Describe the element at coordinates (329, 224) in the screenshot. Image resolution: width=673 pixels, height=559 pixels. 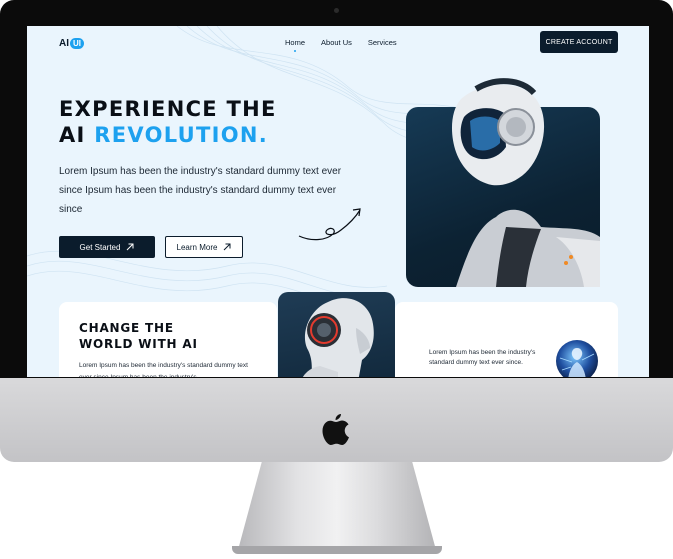
I see `curly-arrow-icon` at that location.